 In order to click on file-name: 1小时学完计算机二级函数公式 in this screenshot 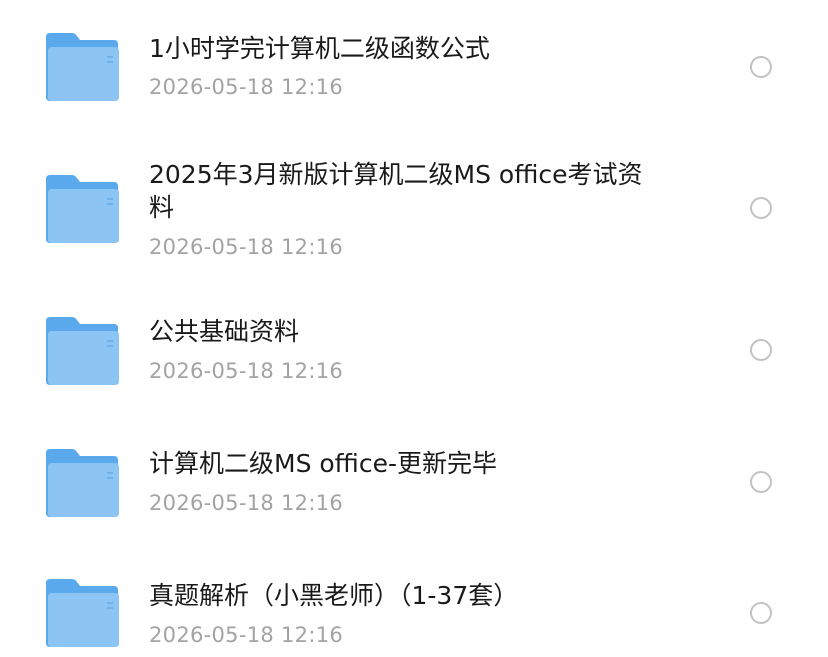, I will do `click(319, 48)`.